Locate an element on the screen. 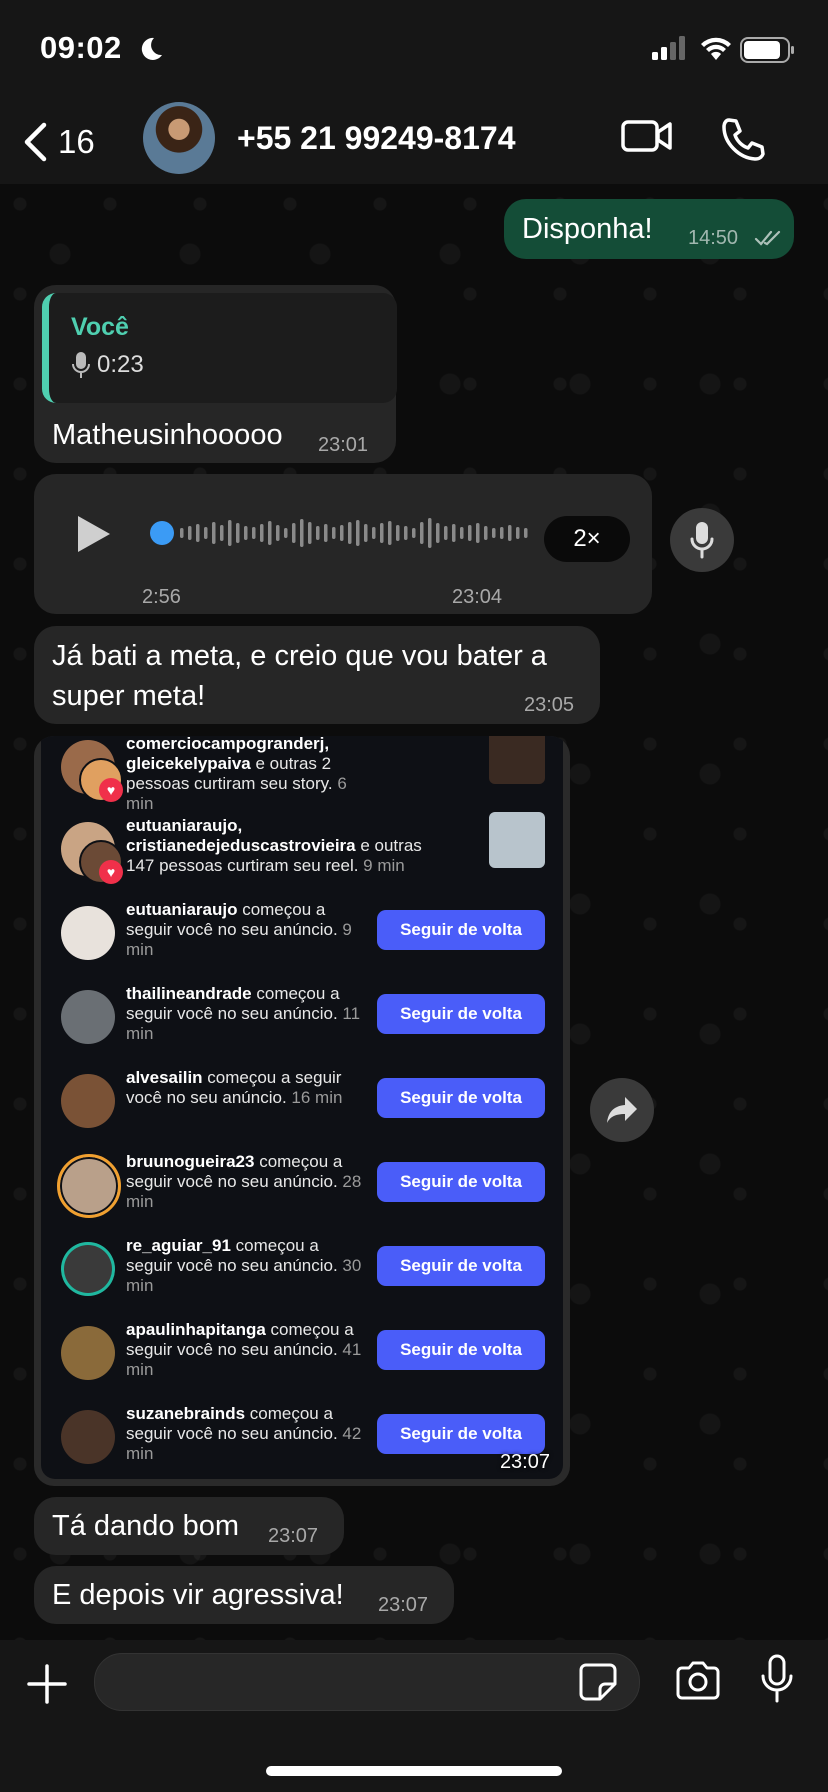  message-input is located at coordinates (367, 1682).